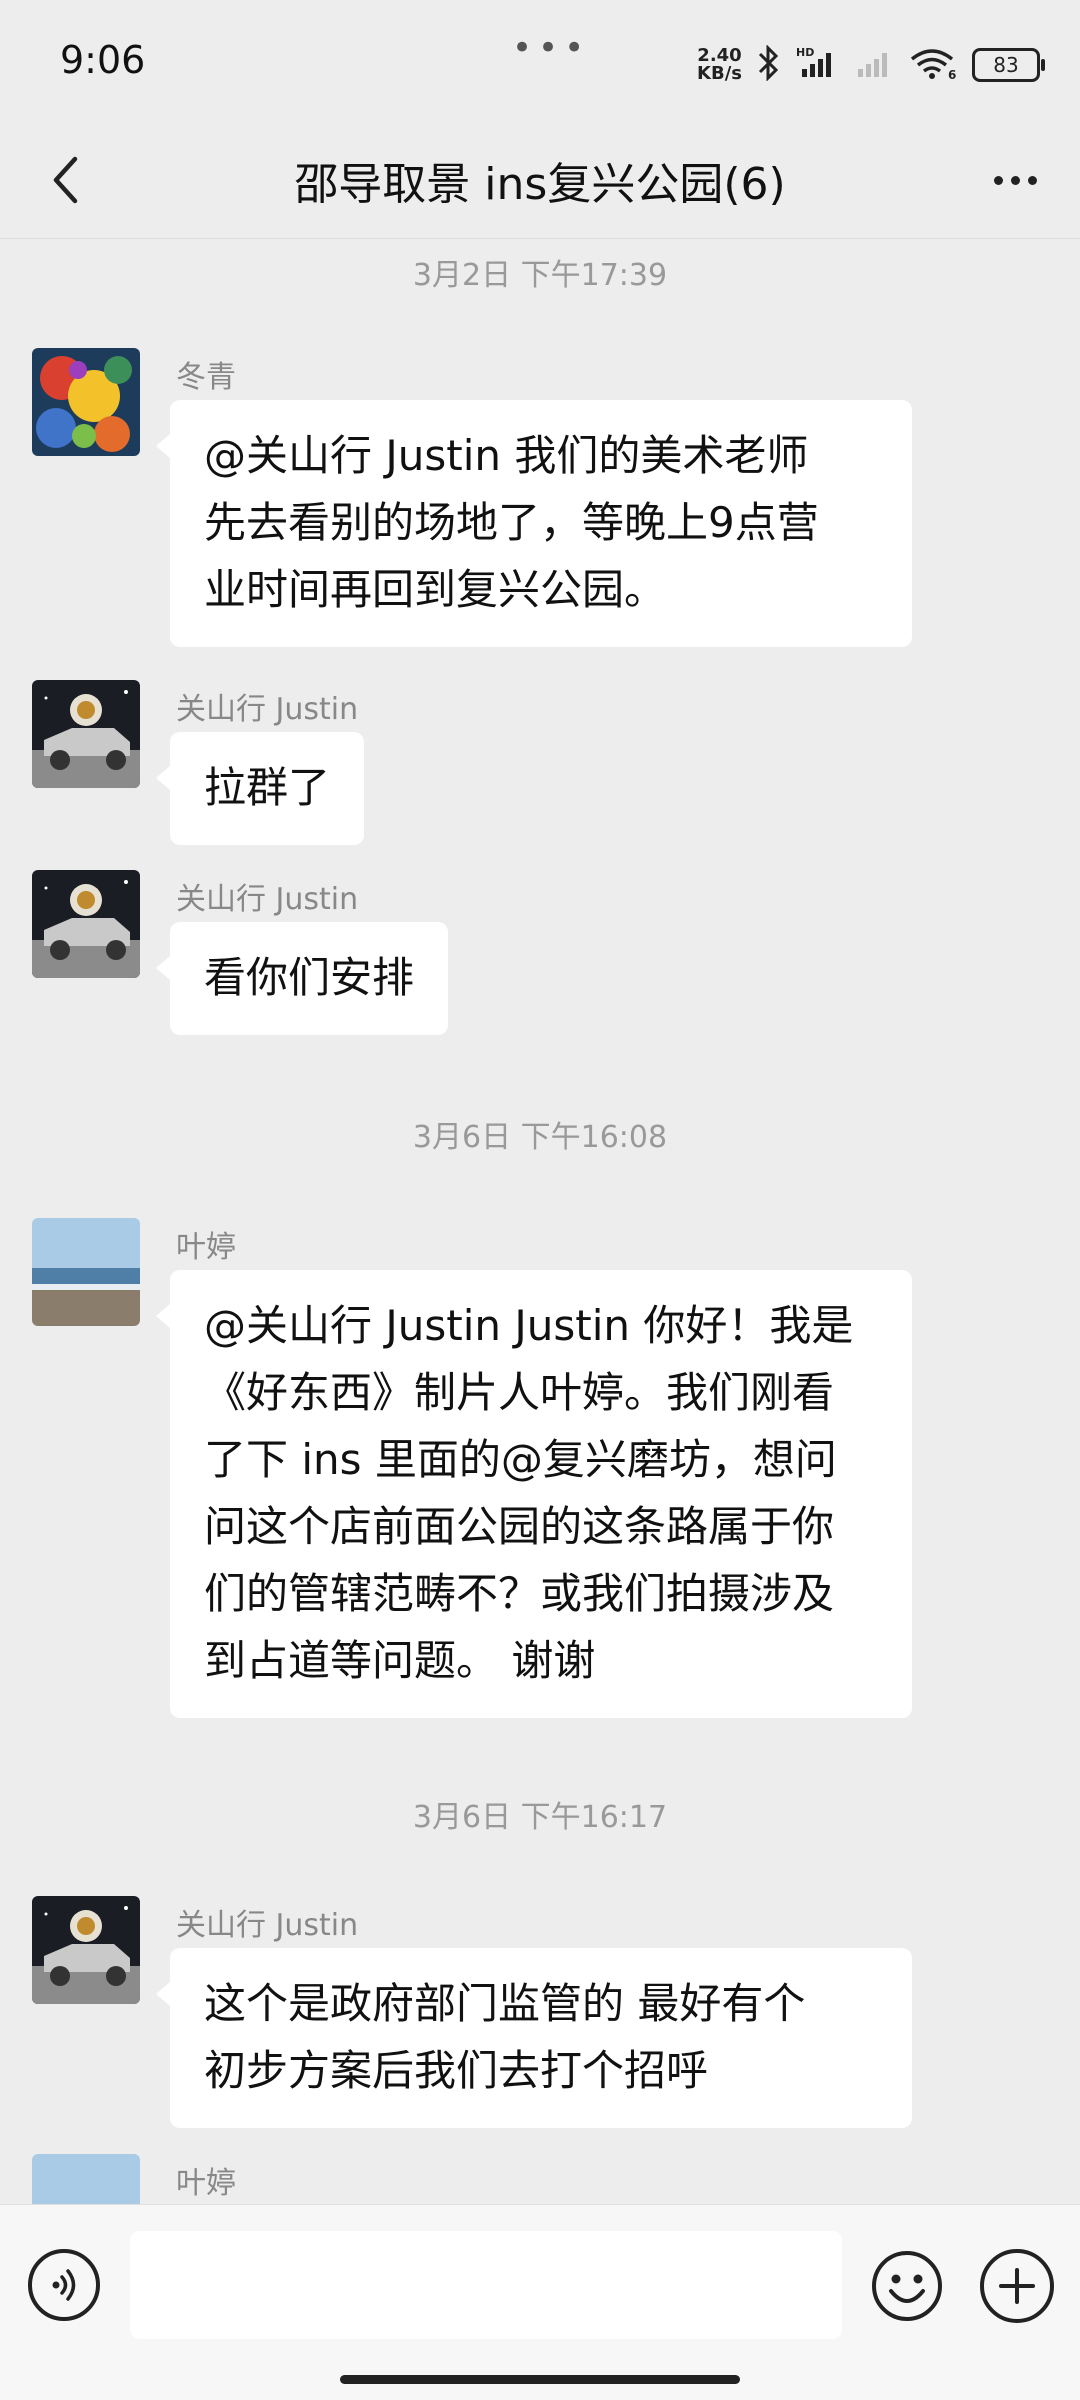 This screenshot has height=2400, width=1080. Describe the element at coordinates (506, 455) in the screenshot. I see `message-line: @关山行 Justin 我们的美术老师` at that location.